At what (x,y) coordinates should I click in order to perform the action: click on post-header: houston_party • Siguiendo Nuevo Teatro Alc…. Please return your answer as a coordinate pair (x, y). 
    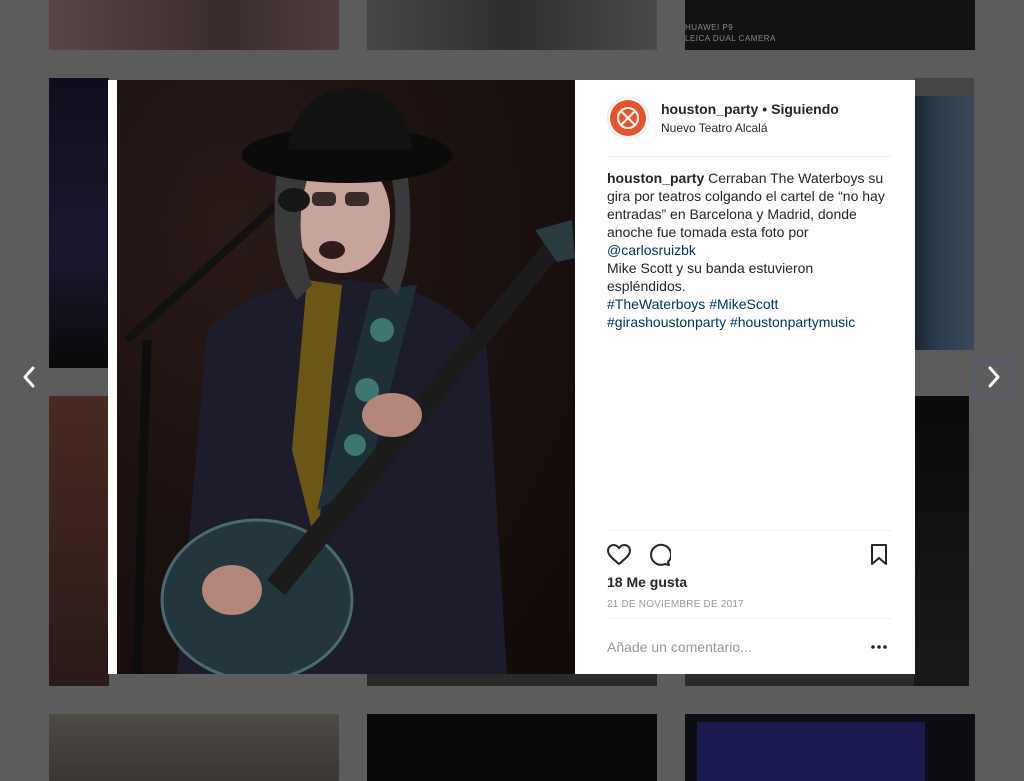
    Looking at the image, I should click on (749, 118).